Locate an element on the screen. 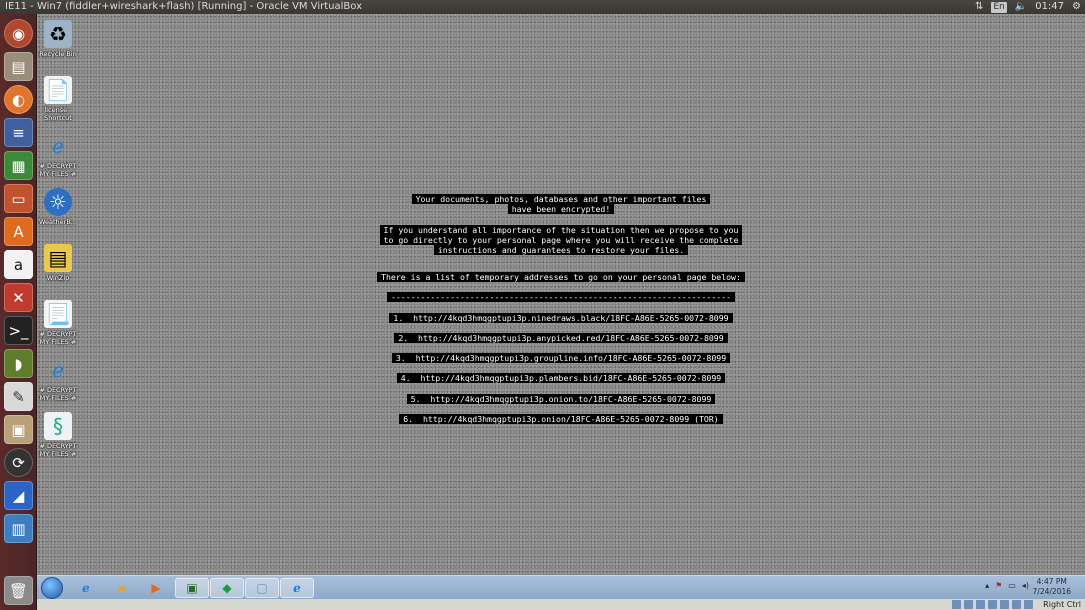 This screenshot has width=1085, height=610. taskbar-fiddler-icon: ◆ is located at coordinates (227, 588).